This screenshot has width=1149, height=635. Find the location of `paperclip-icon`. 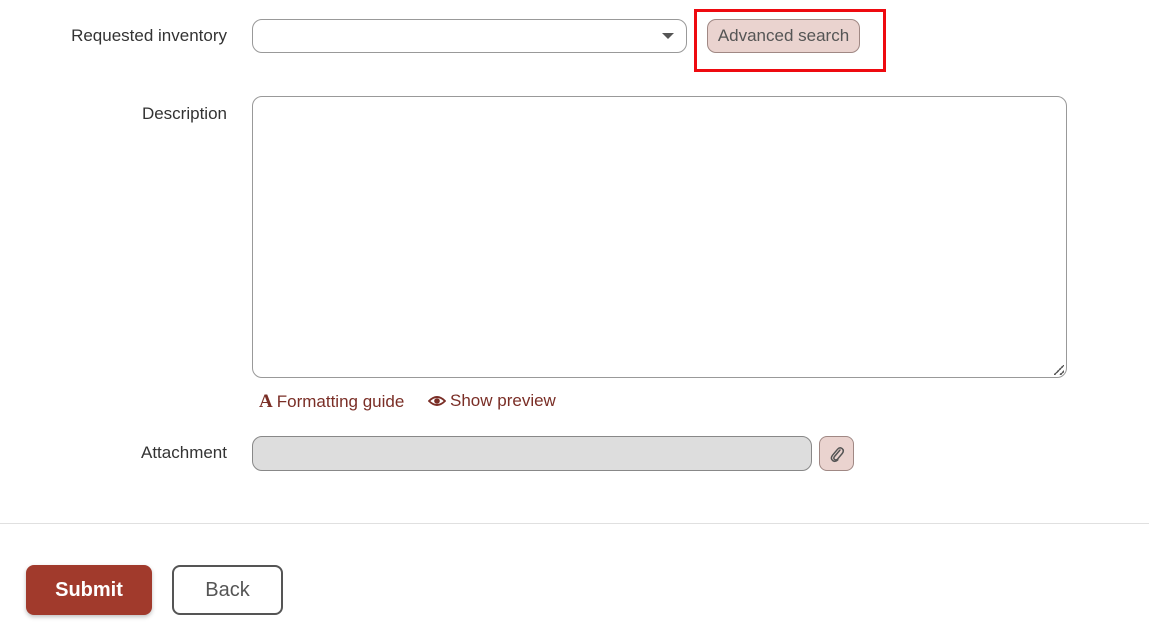

paperclip-icon is located at coordinates (837, 454).